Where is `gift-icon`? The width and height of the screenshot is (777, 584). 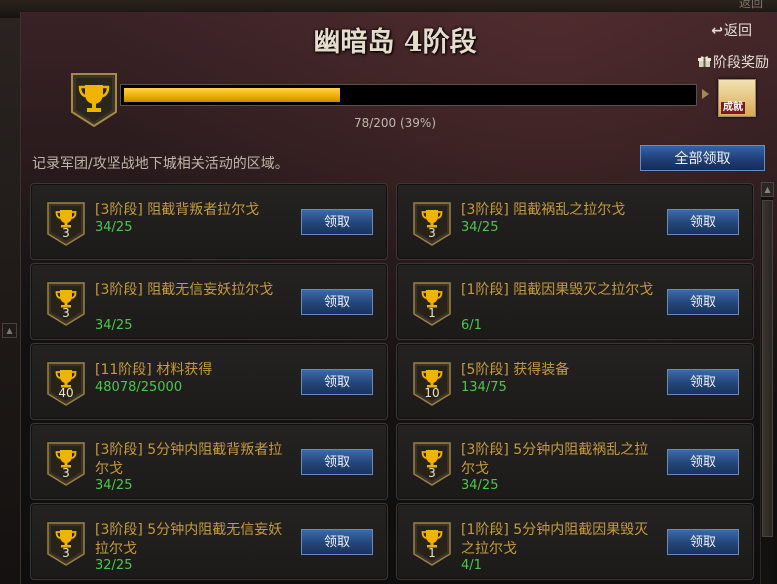 gift-icon is located at coordinates (704, 62).